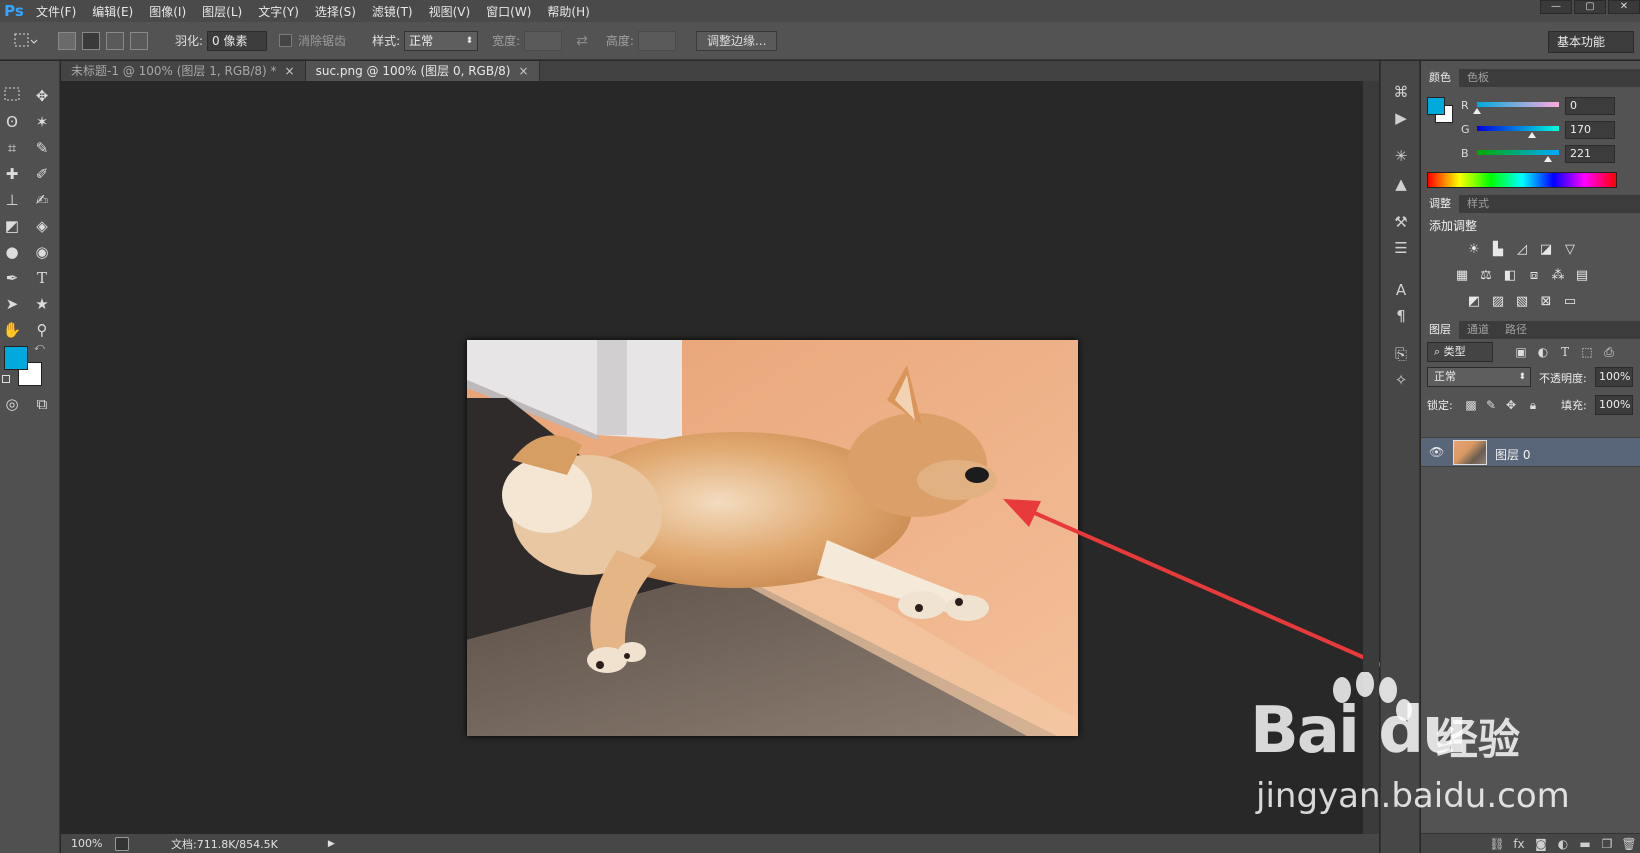 Image resolution: width=1640 pixels, height=853 pixels. What do you see at coordinates (1479, 377) in the screenshot?
I see `blend-mode-select: 正常 ⬍` at bounding box center [1479, 377].